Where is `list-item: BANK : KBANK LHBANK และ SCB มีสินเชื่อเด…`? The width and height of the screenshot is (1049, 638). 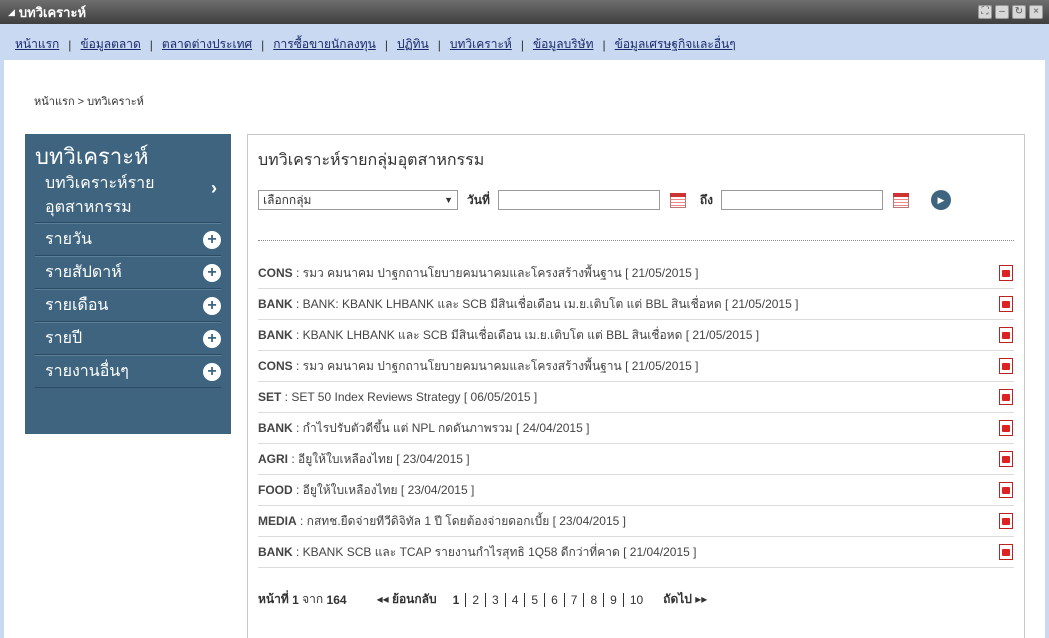 list-item: BANK : KBANK LHBANK และ SCB มีสินเชื่อเด… is located at coordinates (636, 335).